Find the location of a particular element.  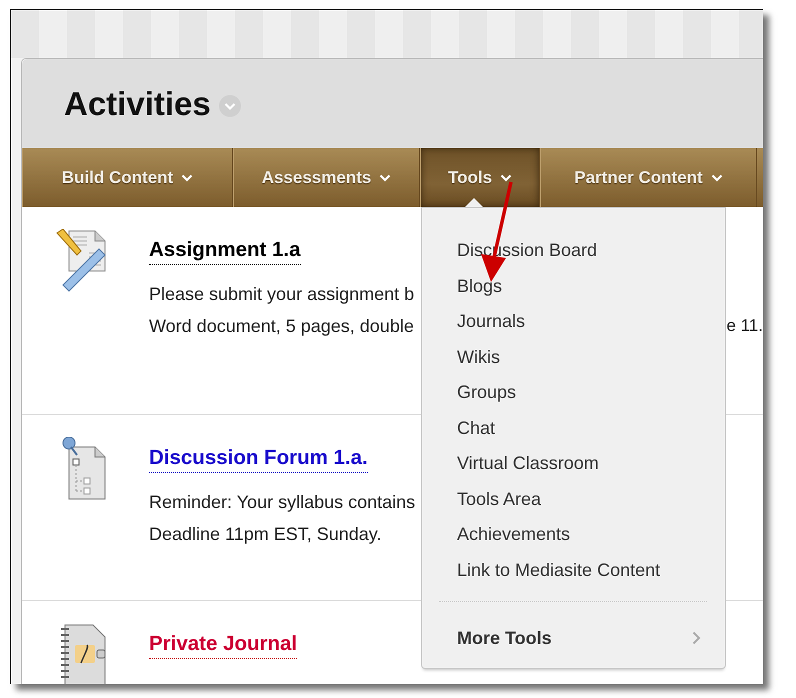

item-description: Reminder: Your syllabus contains is located at coordinates (282, 502).